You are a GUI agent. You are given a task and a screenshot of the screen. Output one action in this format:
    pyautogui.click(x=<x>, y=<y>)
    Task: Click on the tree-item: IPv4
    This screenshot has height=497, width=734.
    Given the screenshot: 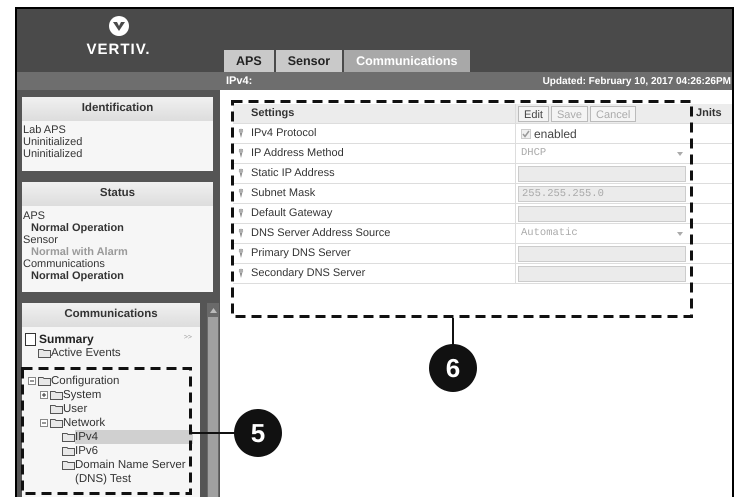 What is the action you would take?
    pyautogui.click(x=134, y=437)
    